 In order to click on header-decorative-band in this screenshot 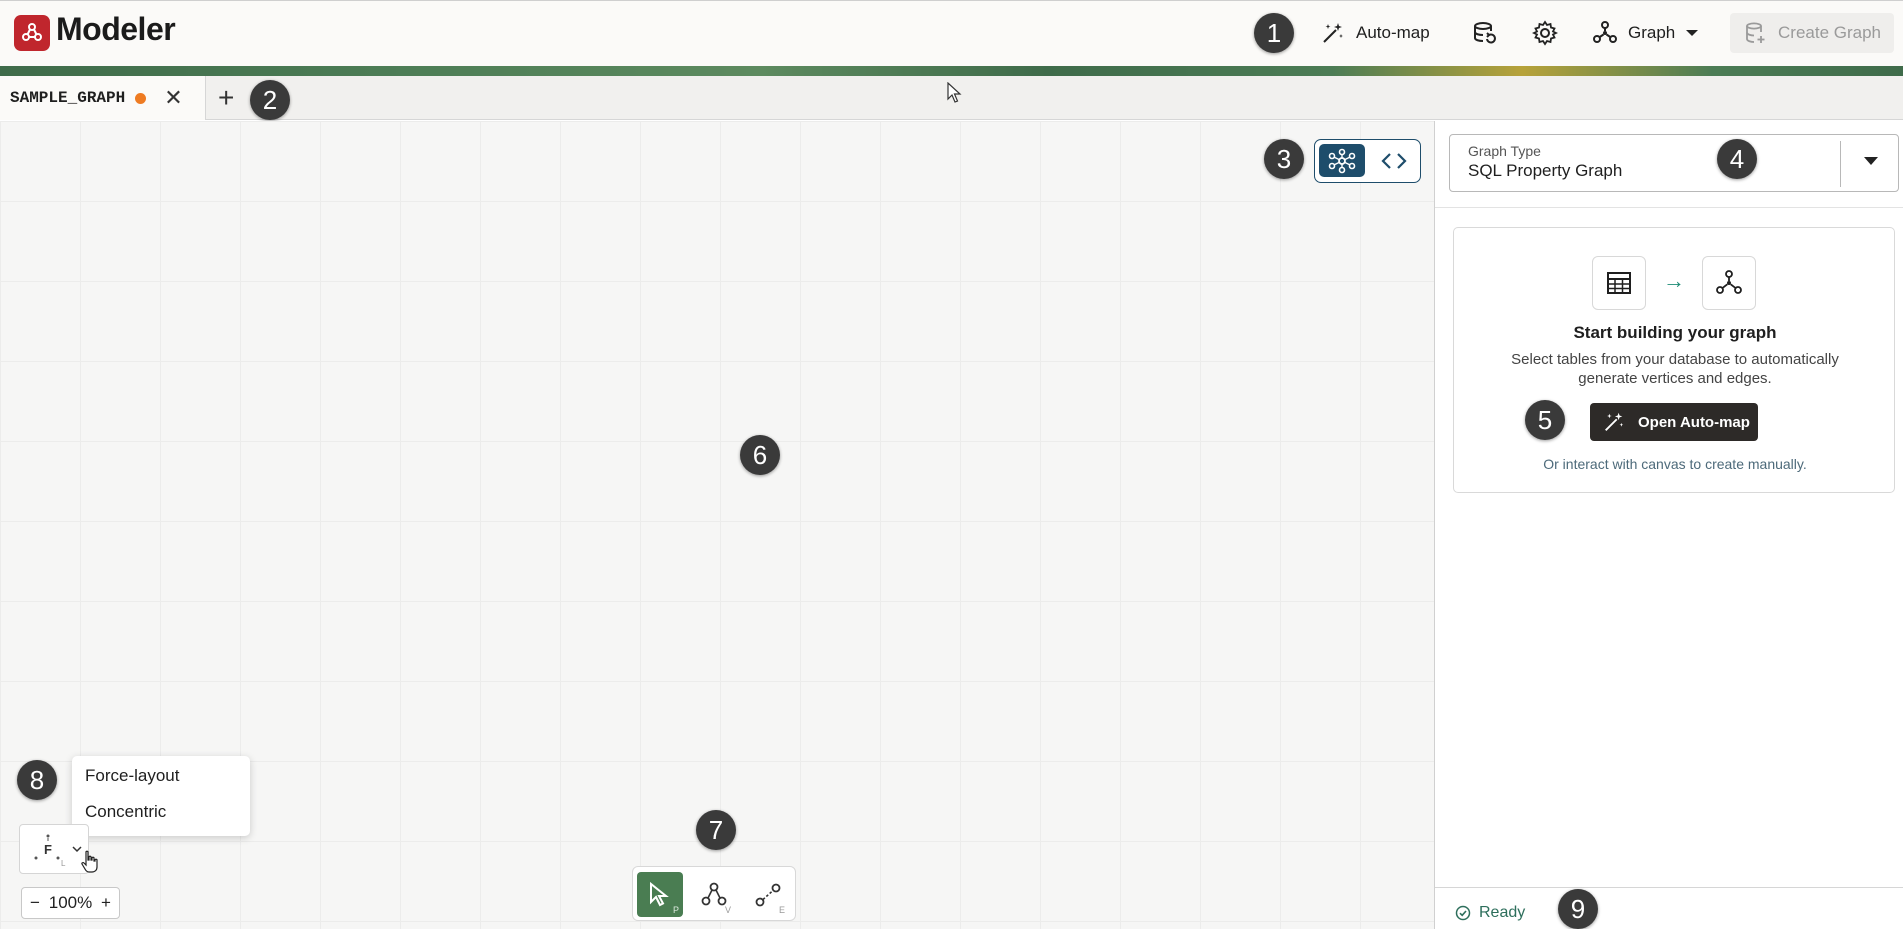, I will do `click(951, 71)`.